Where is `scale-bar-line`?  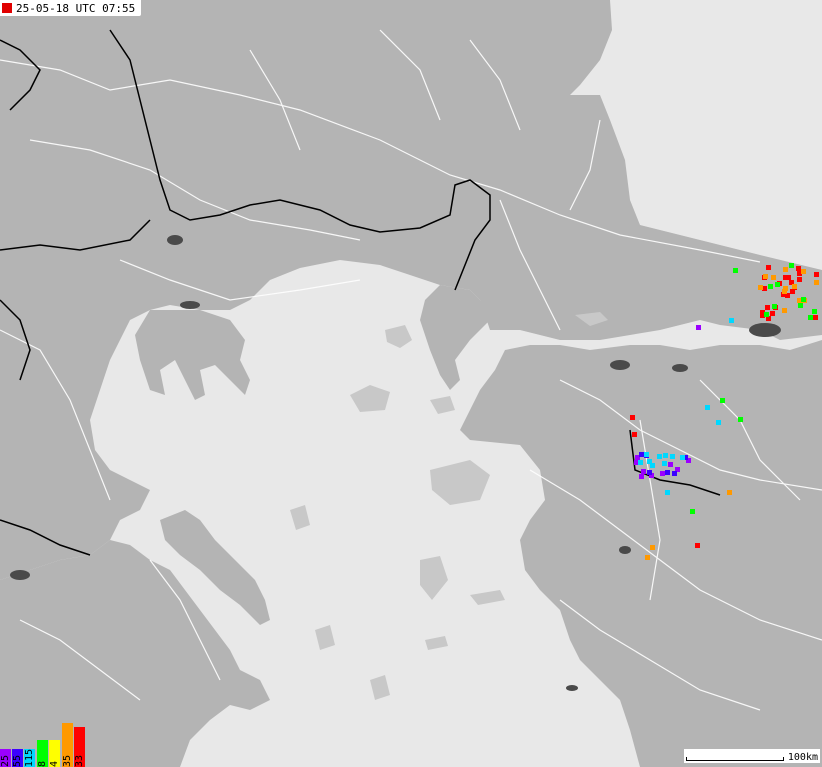 scale-bar-line is located at coordinates (735, 759).